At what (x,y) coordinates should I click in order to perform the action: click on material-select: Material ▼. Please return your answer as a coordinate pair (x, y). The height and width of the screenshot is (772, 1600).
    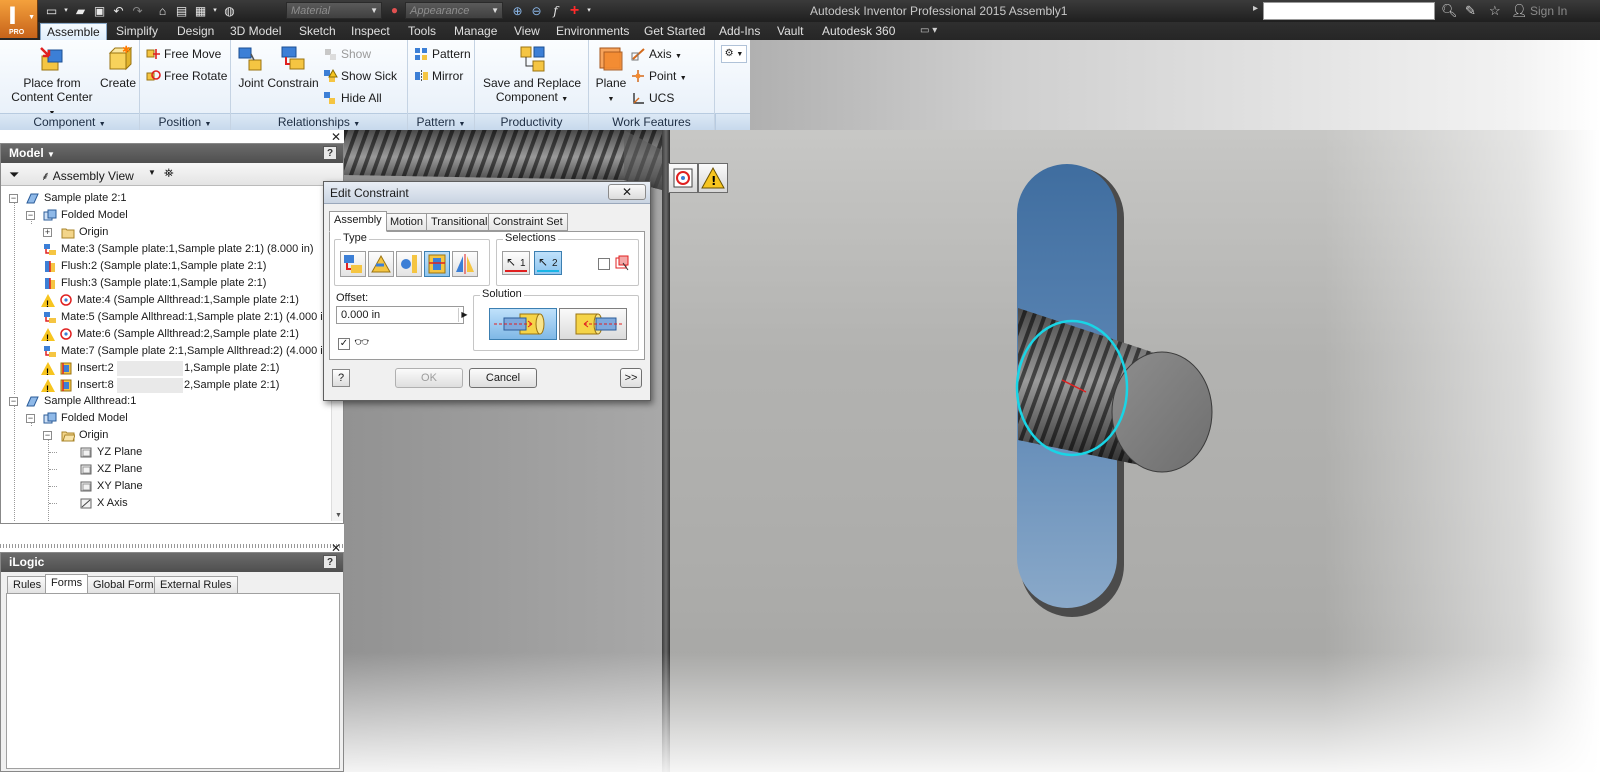
    Looking at the image, I should click on (334, 10).